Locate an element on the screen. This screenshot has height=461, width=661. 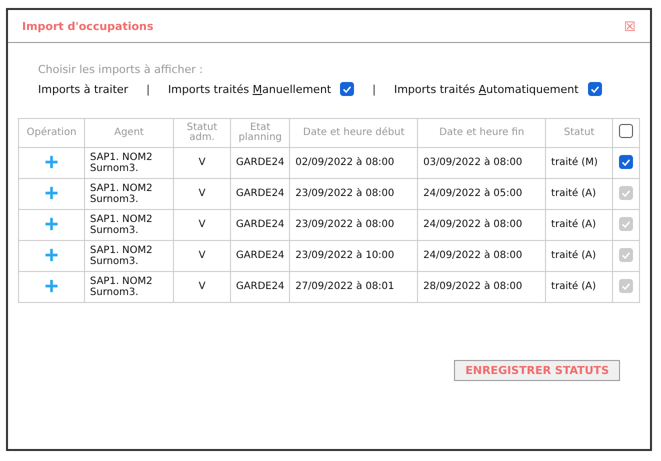
column-header: Agent is located at coordinates (129, 133).